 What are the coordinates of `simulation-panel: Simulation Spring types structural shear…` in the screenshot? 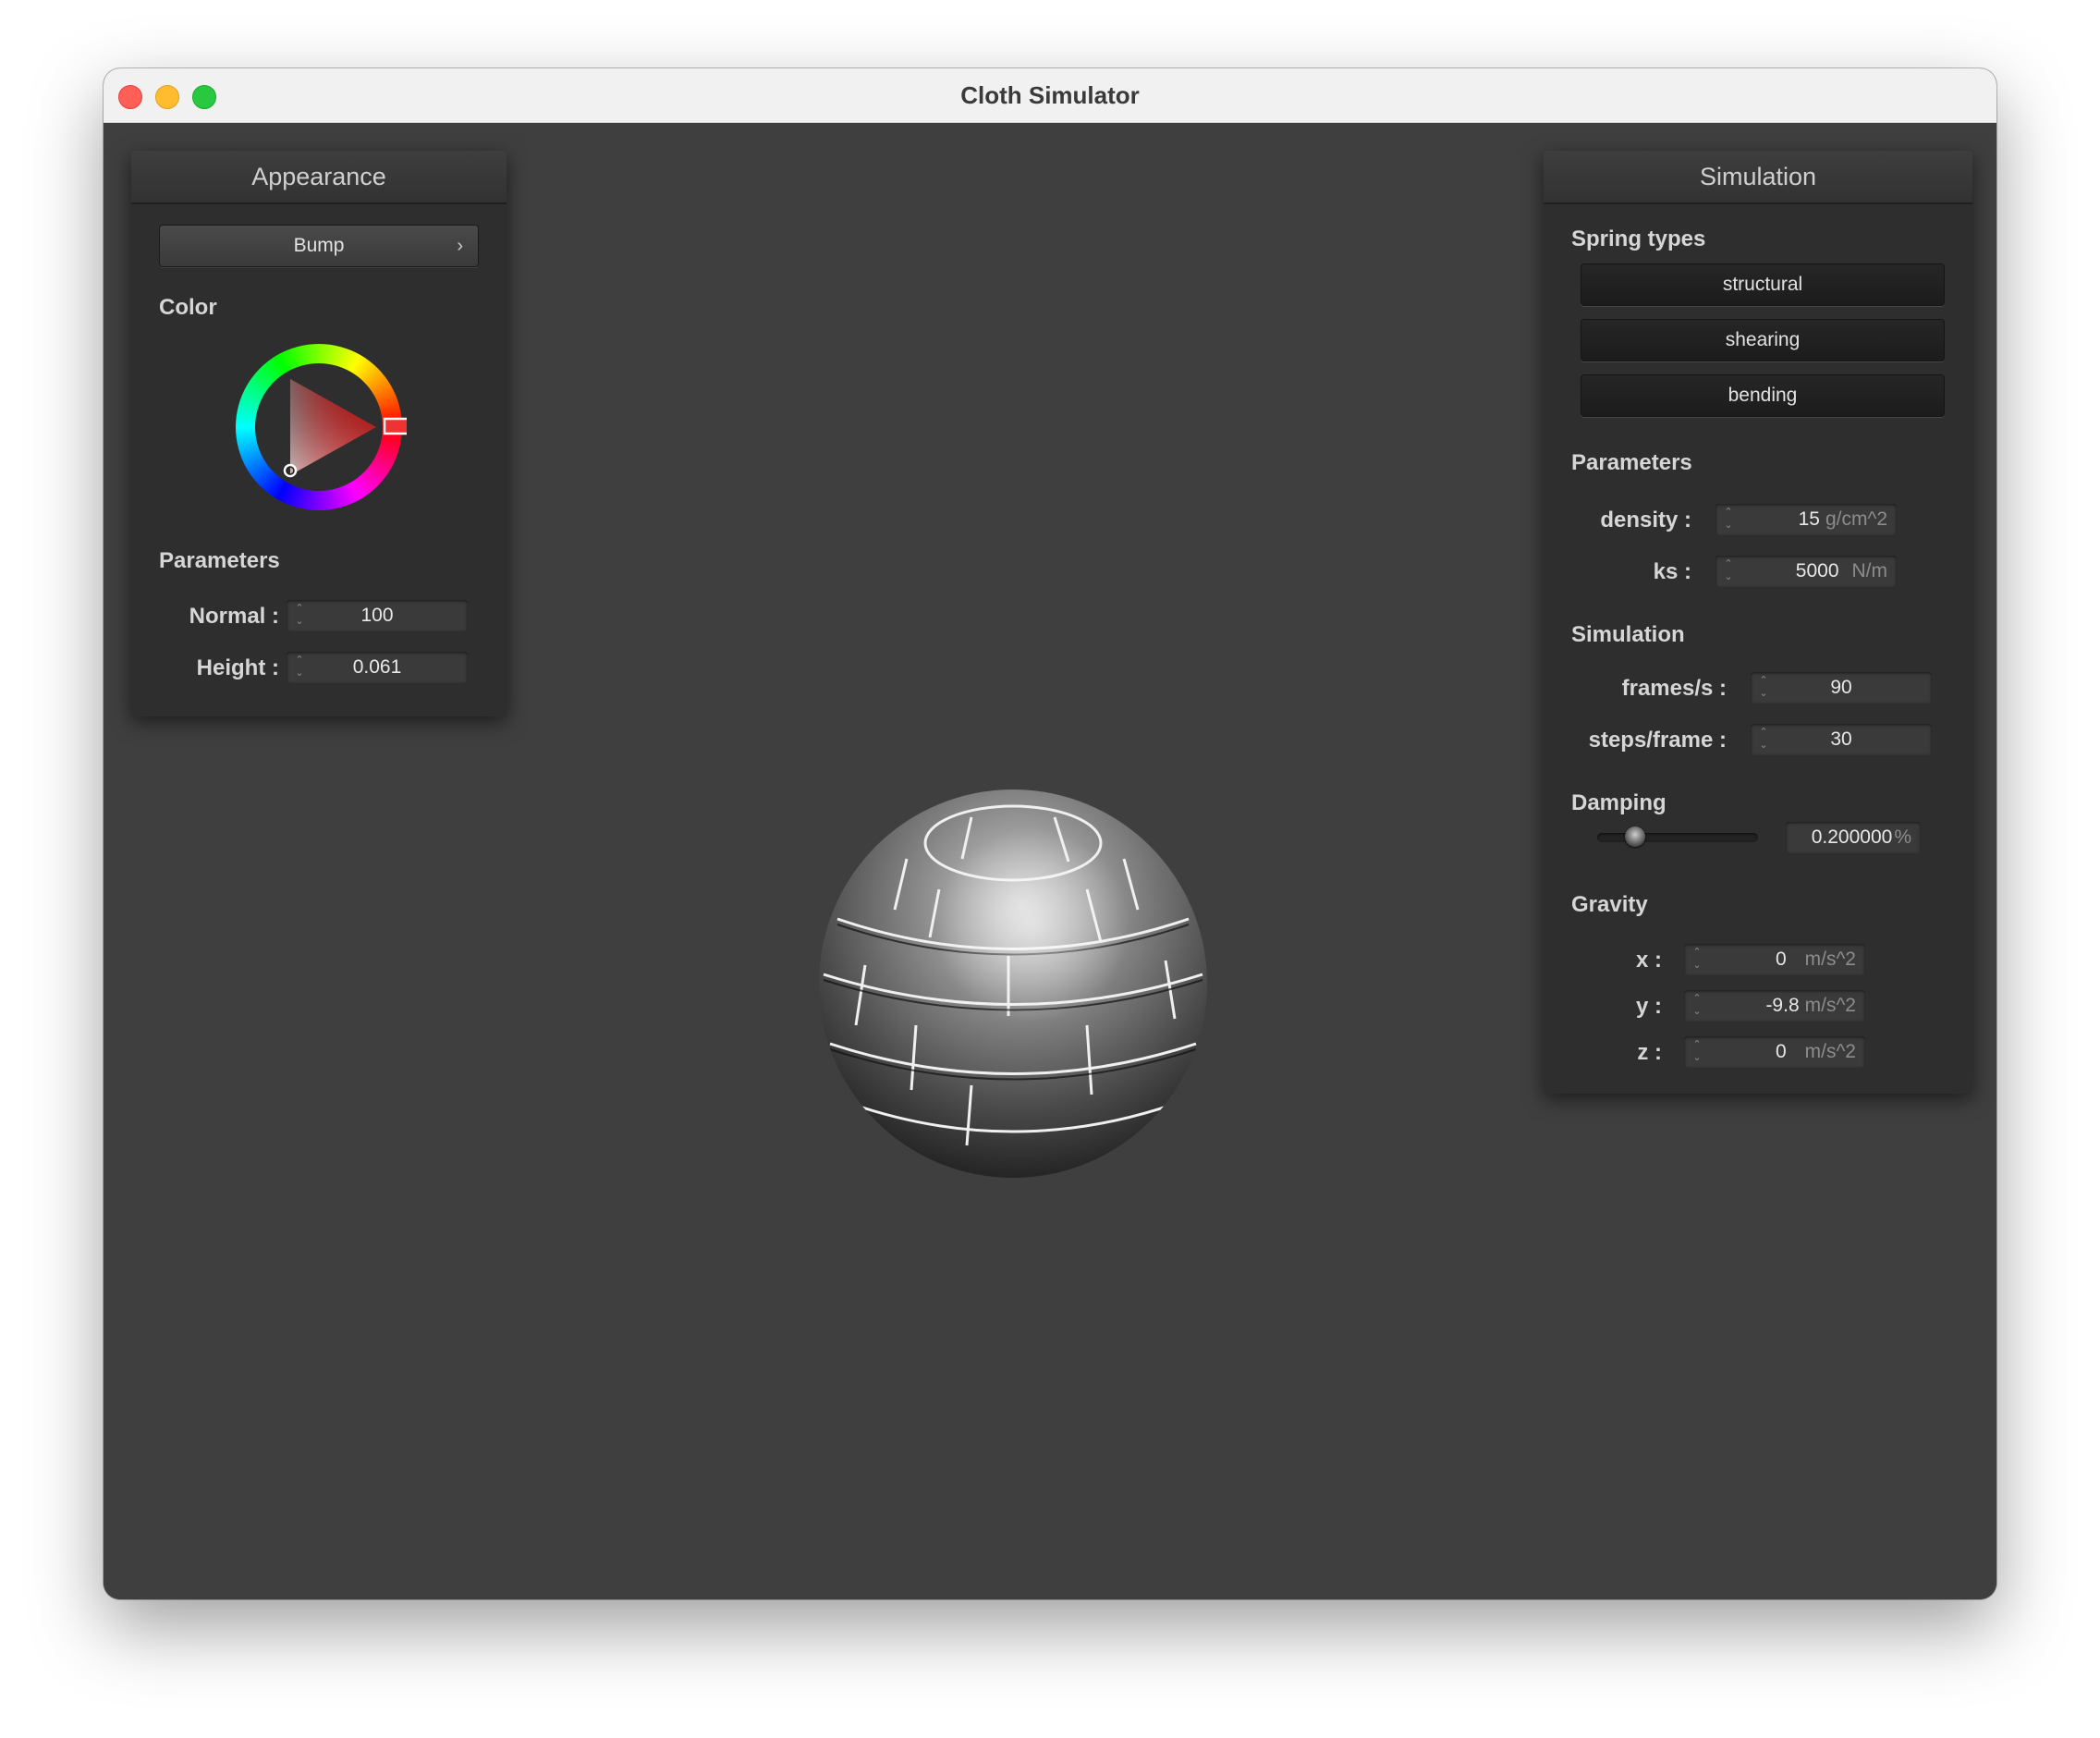 It's located at (1758, 622).